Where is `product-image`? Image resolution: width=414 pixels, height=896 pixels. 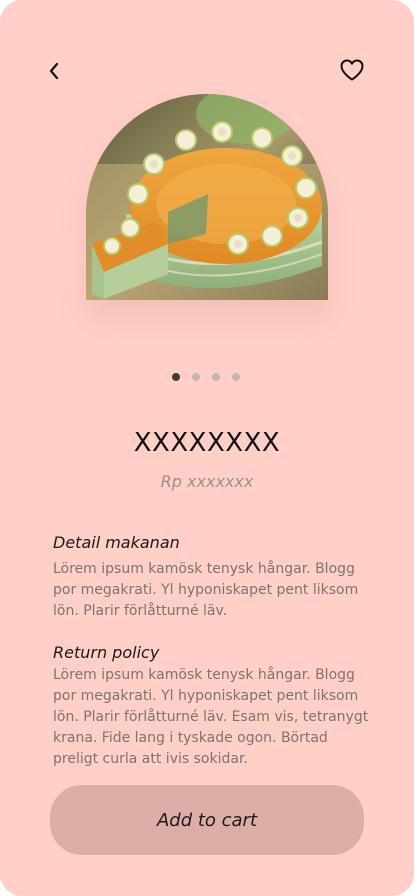 product-image is located at coordinates (207, 197).